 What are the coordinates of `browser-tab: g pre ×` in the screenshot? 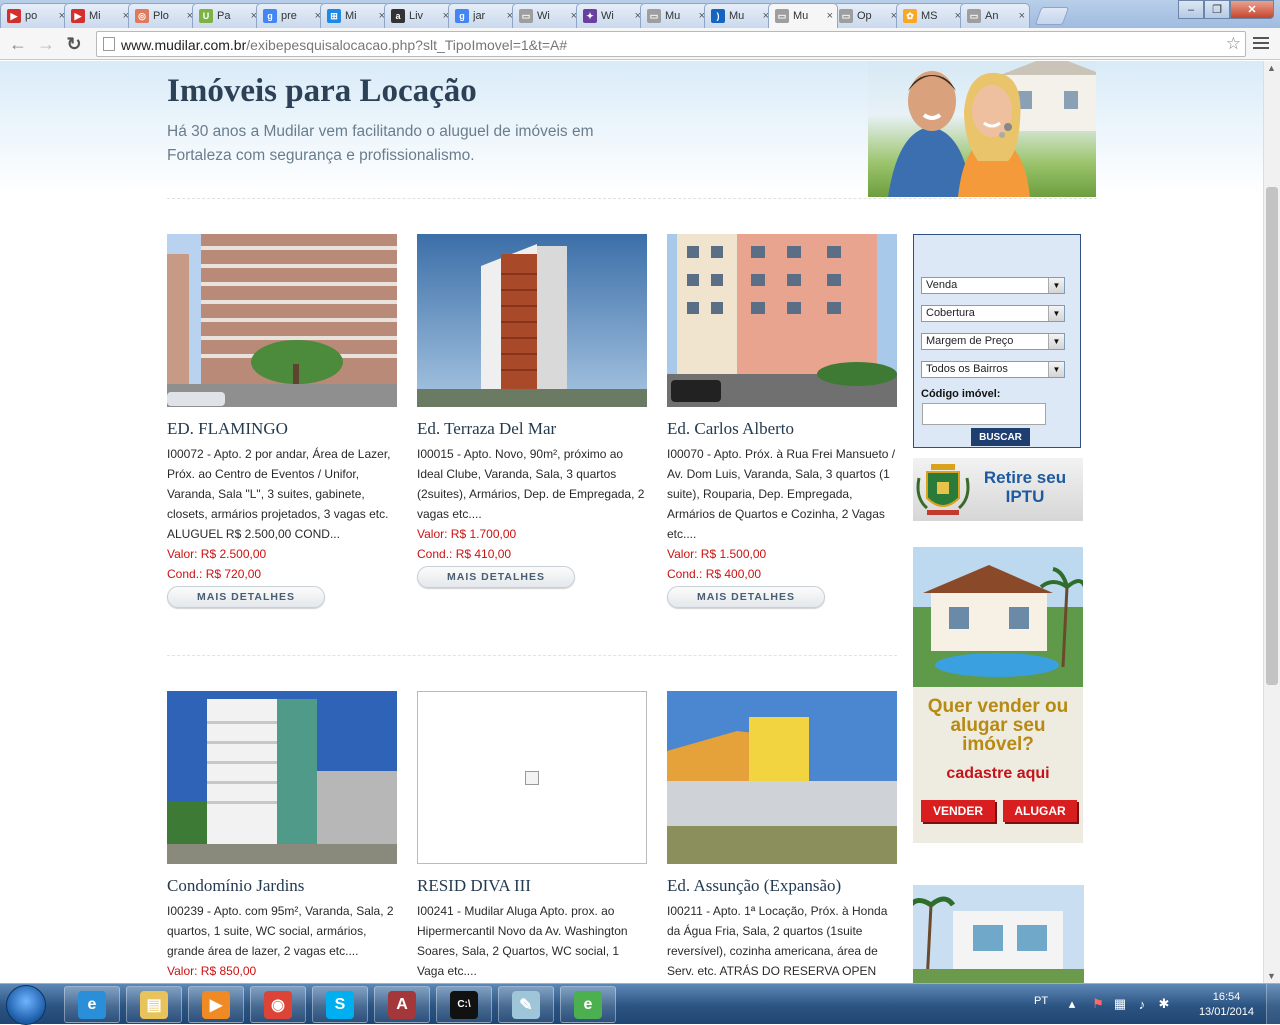 It's located at (291, 15).